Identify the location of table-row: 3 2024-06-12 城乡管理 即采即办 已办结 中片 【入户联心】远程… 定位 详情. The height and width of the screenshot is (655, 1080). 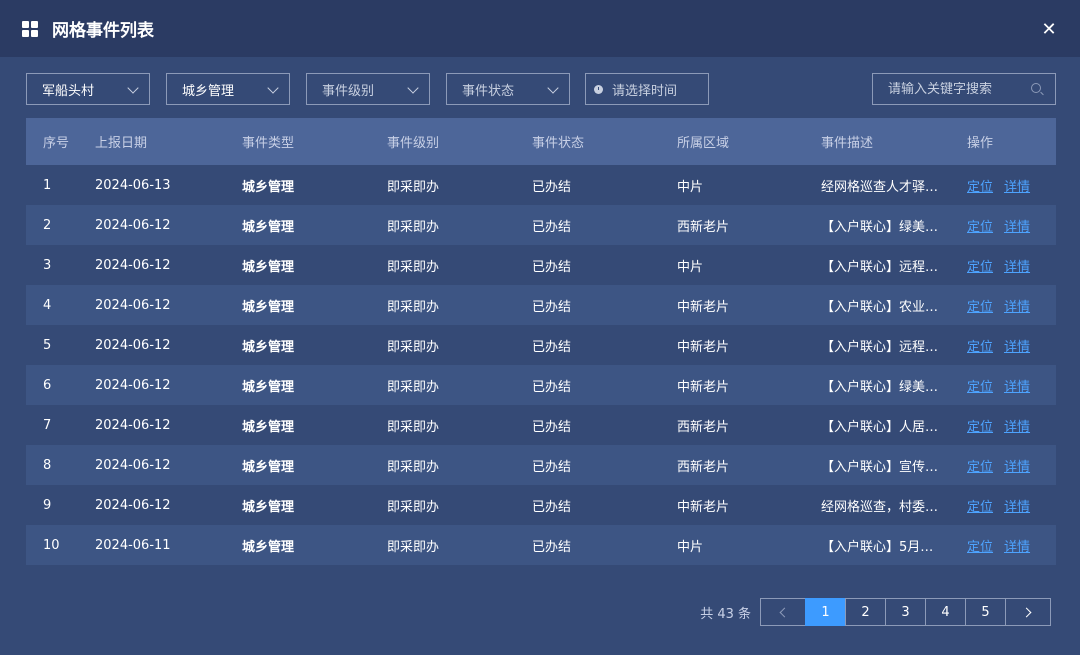
(541, 265).